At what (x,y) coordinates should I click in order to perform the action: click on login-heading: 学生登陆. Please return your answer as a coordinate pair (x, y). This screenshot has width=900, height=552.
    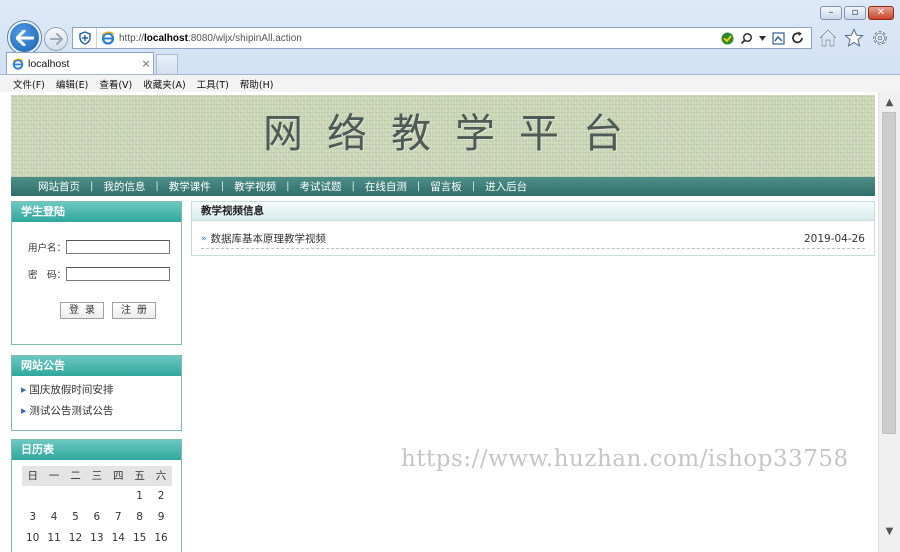
    Looking at the image, I should click on (96, 212).